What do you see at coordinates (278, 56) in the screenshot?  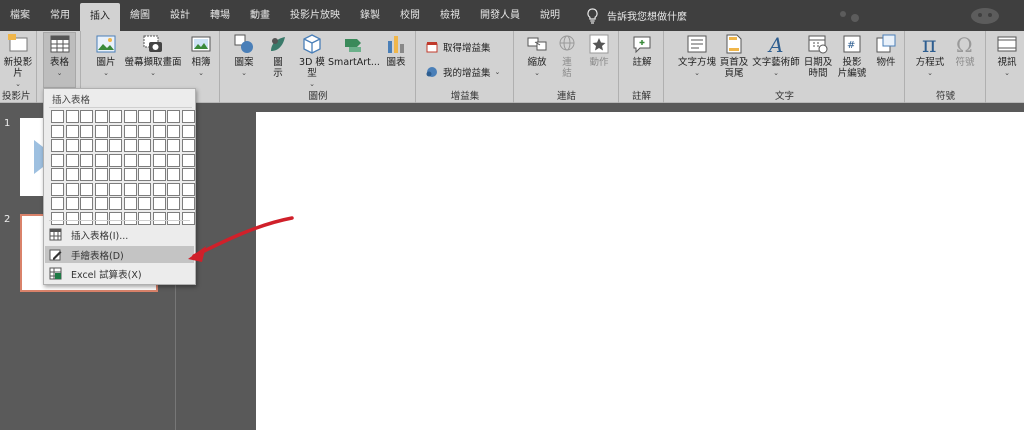 I see `icons-button: 圖 示` at bounding box center [278, 56].